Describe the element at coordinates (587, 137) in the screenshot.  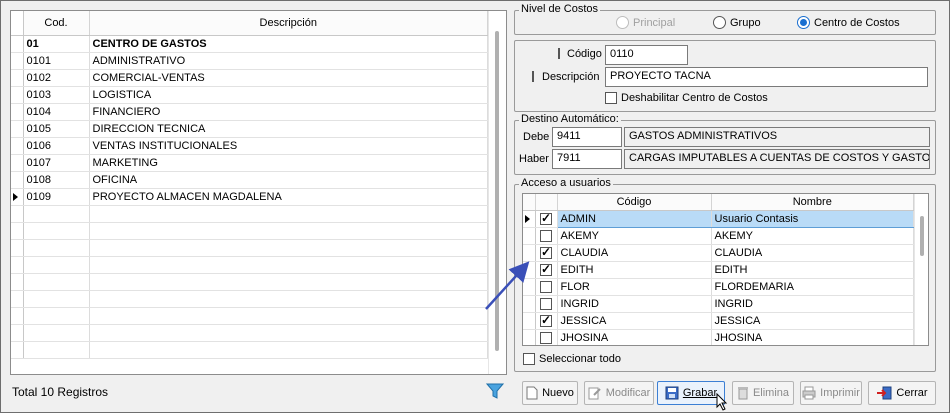
I see `debe-code-field: 9411` at that location.